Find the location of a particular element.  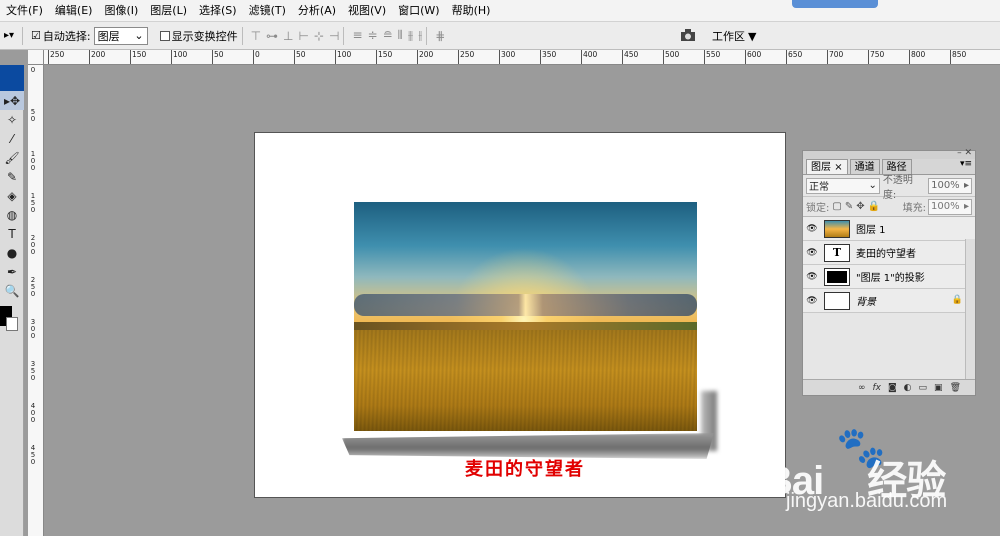

menu-layer: 图层(L) is located at coordinates (168, 11).